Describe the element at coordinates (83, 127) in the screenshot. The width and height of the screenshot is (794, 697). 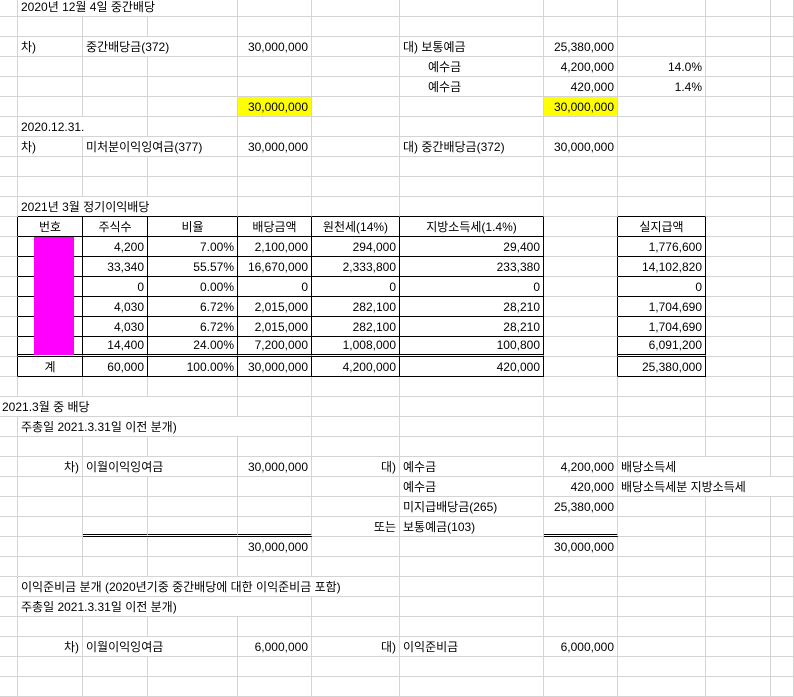
I see `closing-date: 2020.12.31.` at that location.